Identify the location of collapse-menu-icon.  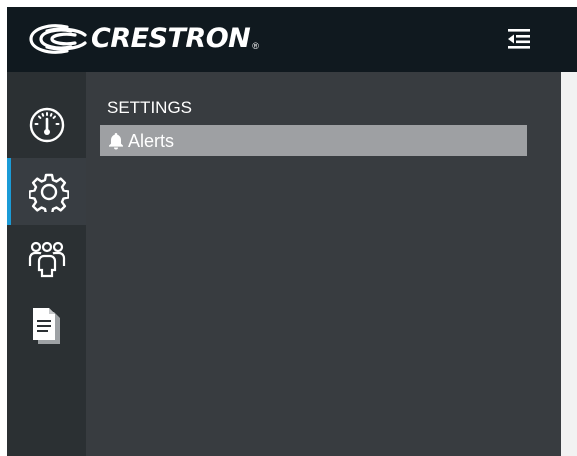
(519, 39).